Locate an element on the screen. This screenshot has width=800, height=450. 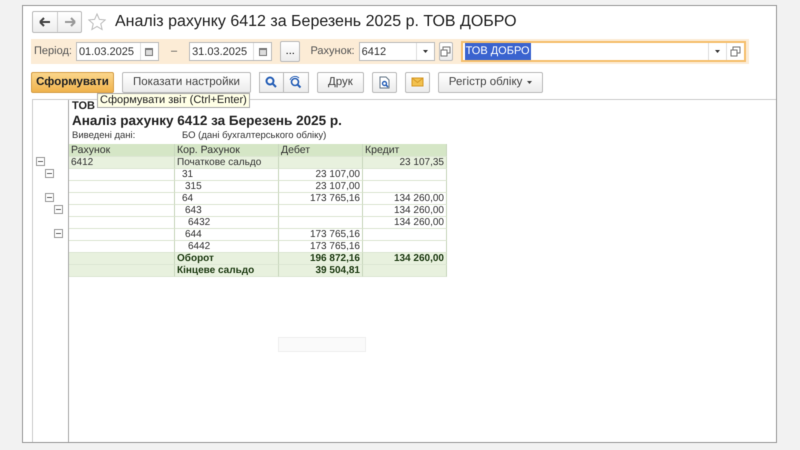
search-icon is located at coordinates (271, 82).